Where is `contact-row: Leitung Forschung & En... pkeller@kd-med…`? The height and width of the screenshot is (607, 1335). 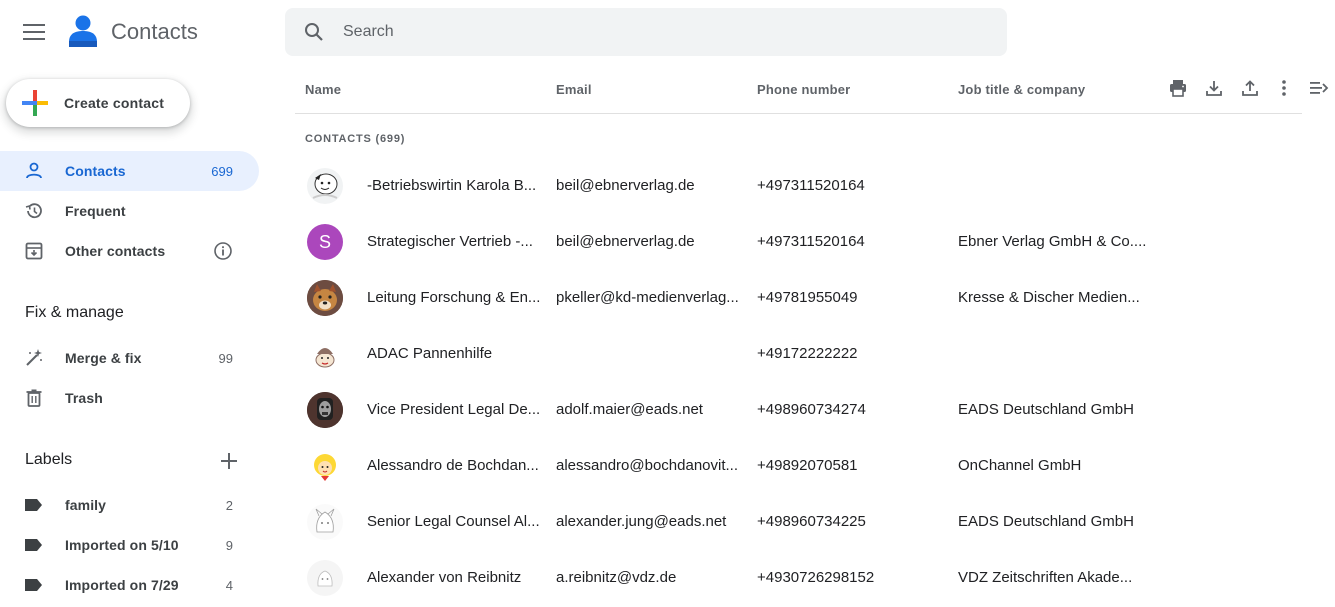 contact-row: Leitung Forschung & En... pkeller@kd-med… is located at coordinates (798, 298).